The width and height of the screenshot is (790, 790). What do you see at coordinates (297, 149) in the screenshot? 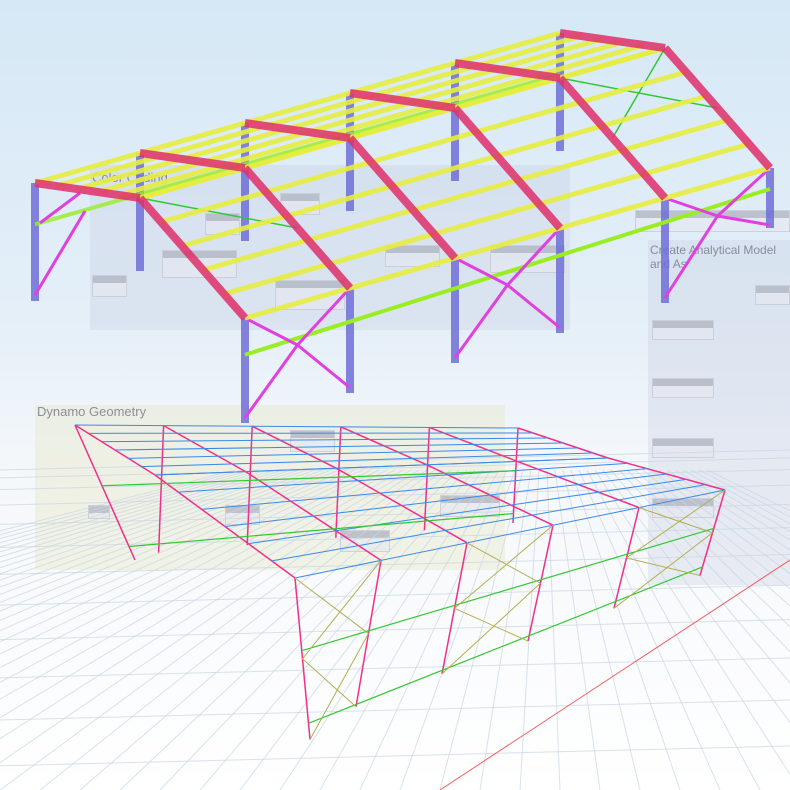
I see `steel-girt` at bounding box center [297, 149].